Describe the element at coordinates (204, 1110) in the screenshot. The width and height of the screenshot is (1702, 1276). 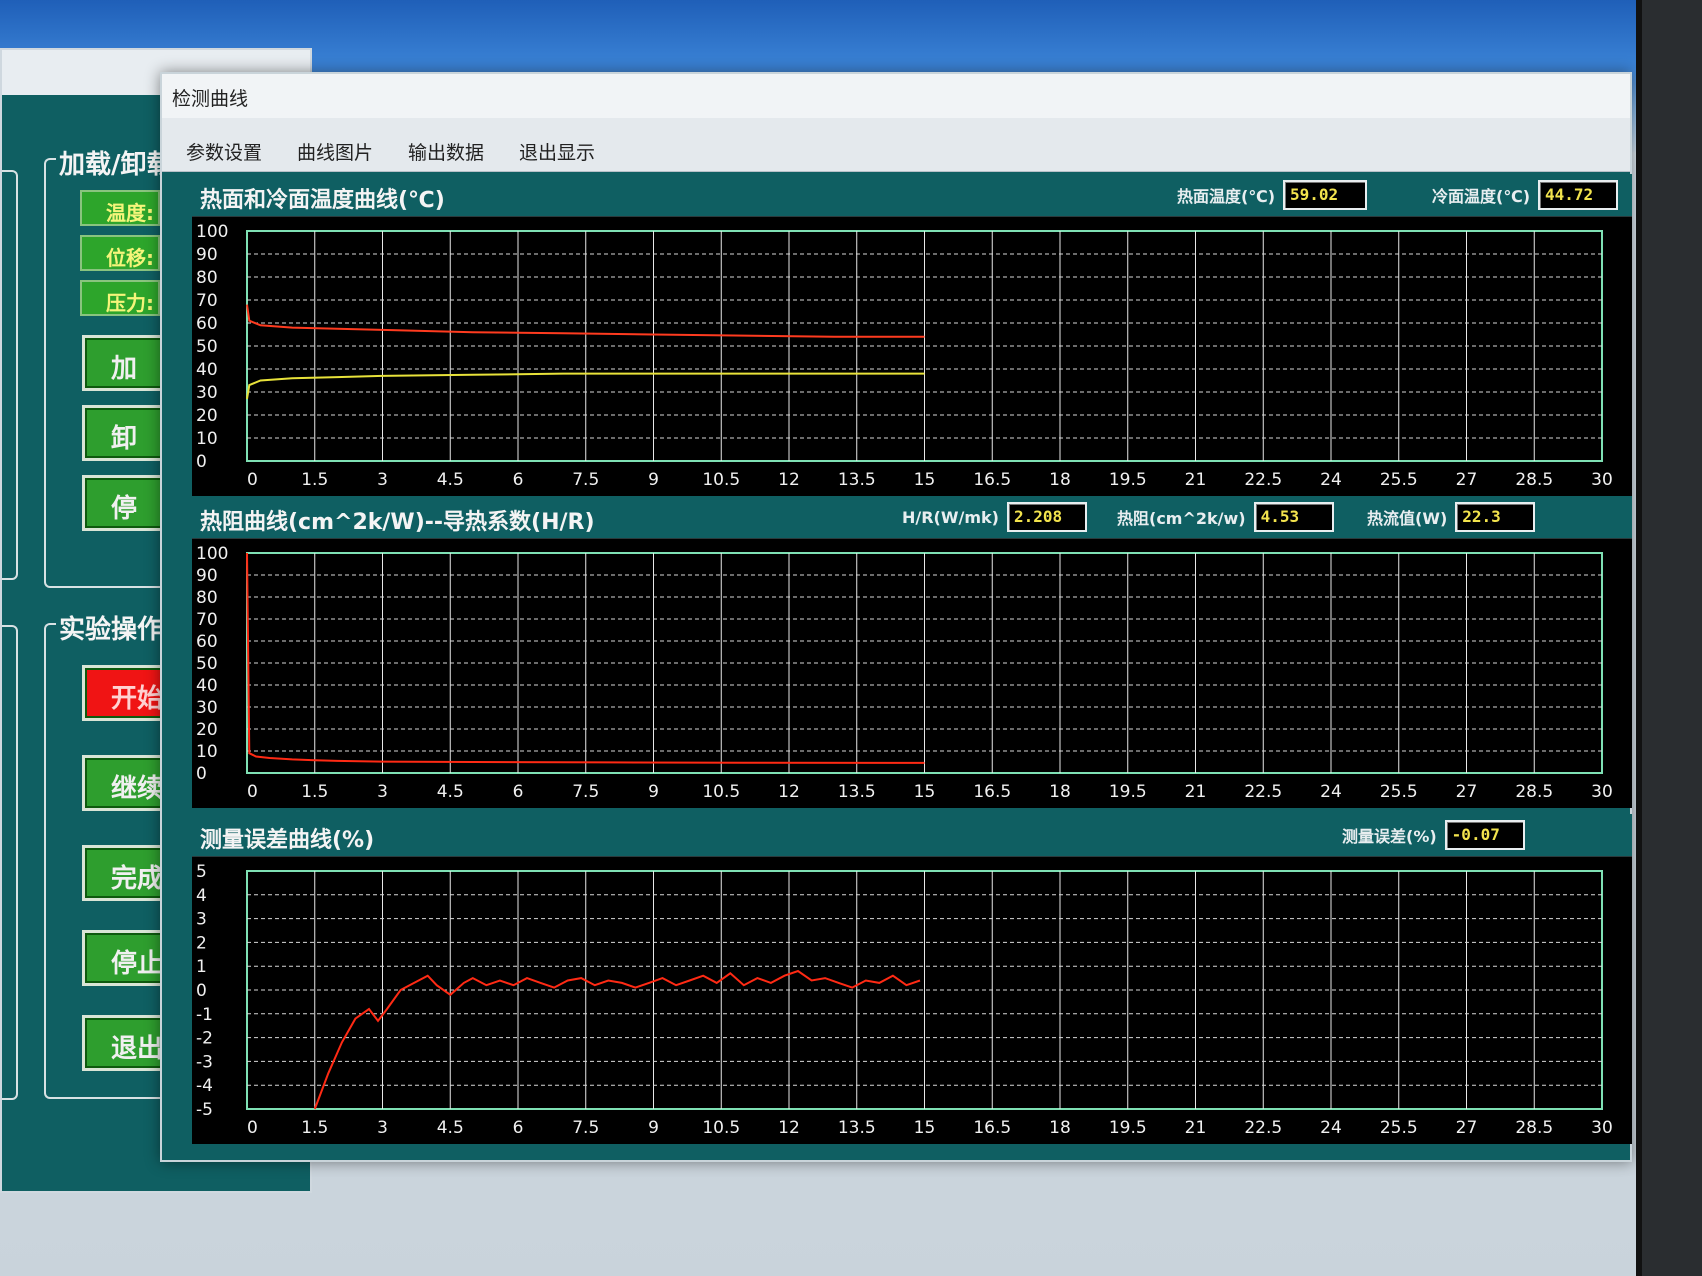
I see `y-tick-label: -5` at that location.